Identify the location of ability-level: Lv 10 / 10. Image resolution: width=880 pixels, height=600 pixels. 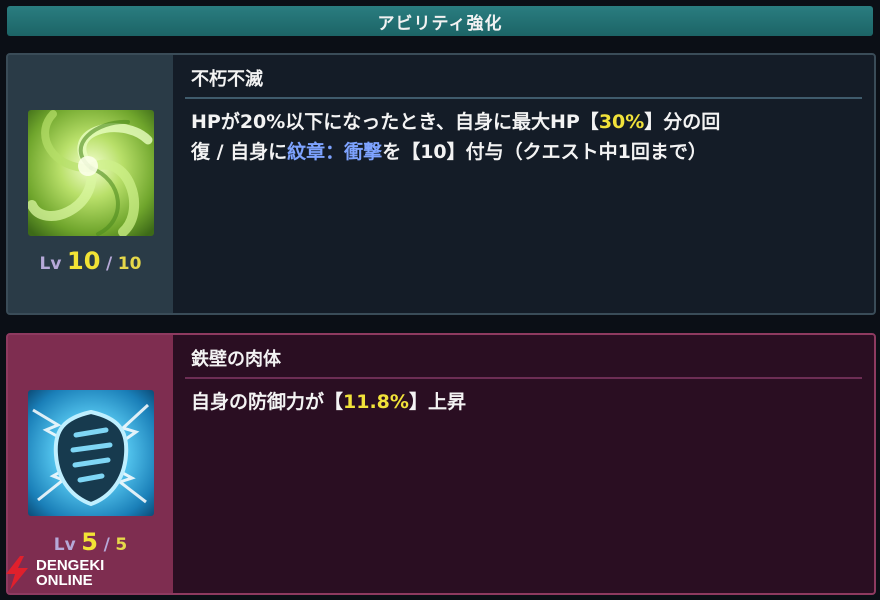
(90, 261).